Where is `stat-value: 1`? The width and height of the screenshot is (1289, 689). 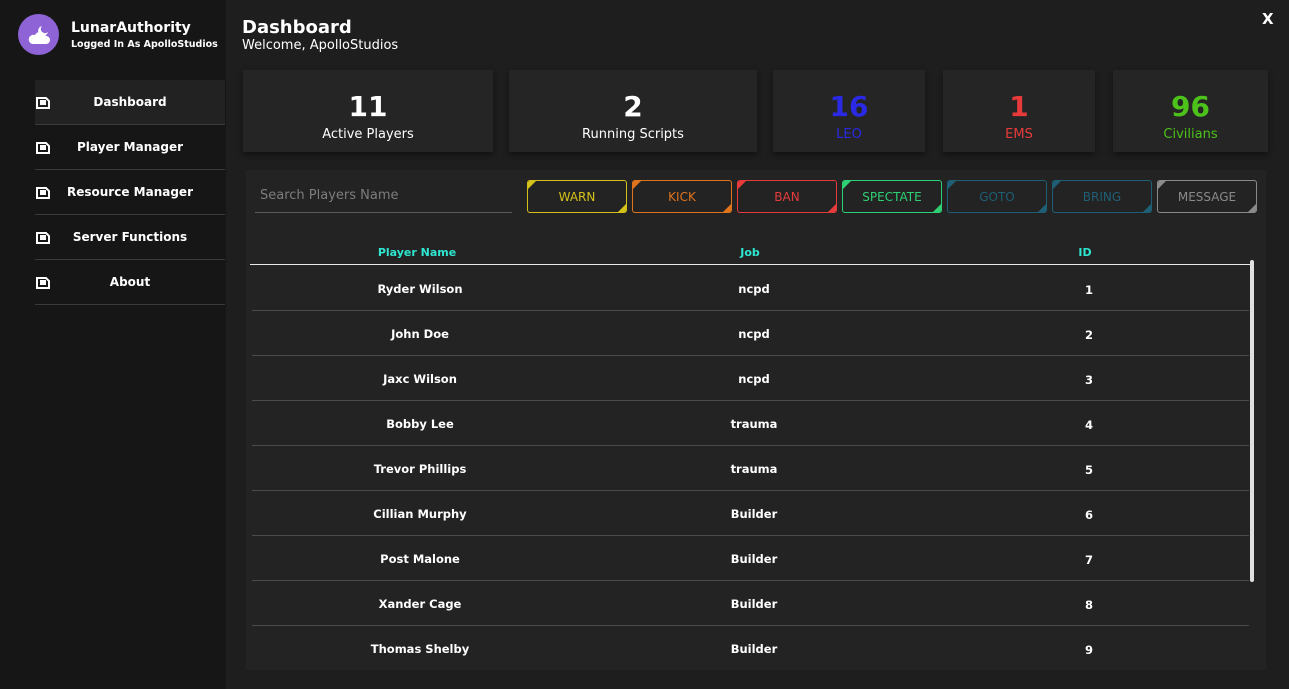 stat-value: 1 is located at coordinates (1019, 106).